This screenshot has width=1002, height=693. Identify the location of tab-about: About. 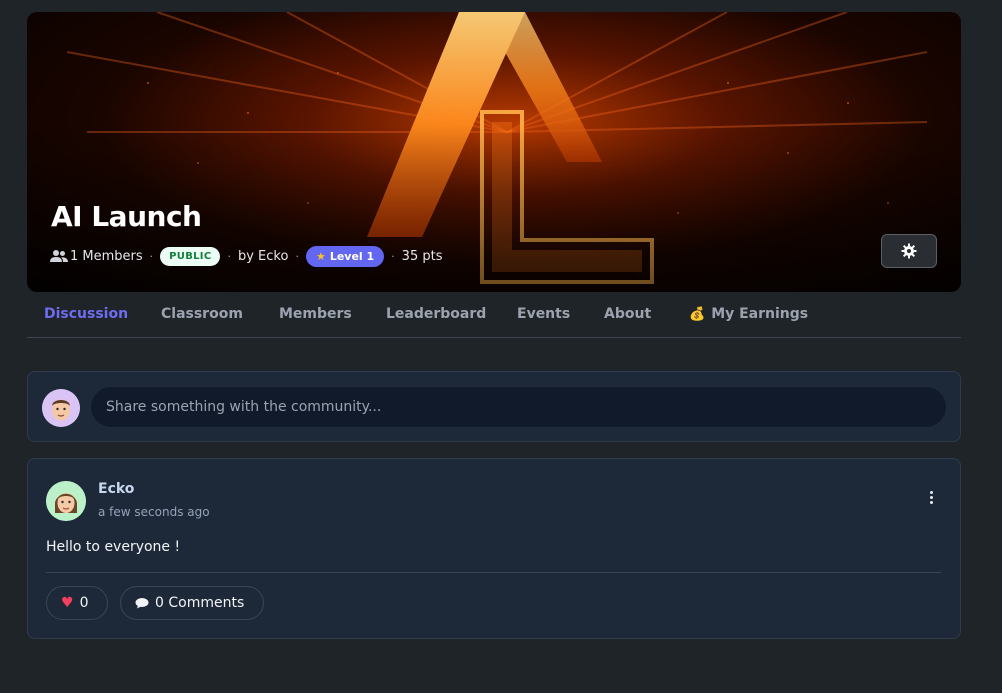
(627, 314).